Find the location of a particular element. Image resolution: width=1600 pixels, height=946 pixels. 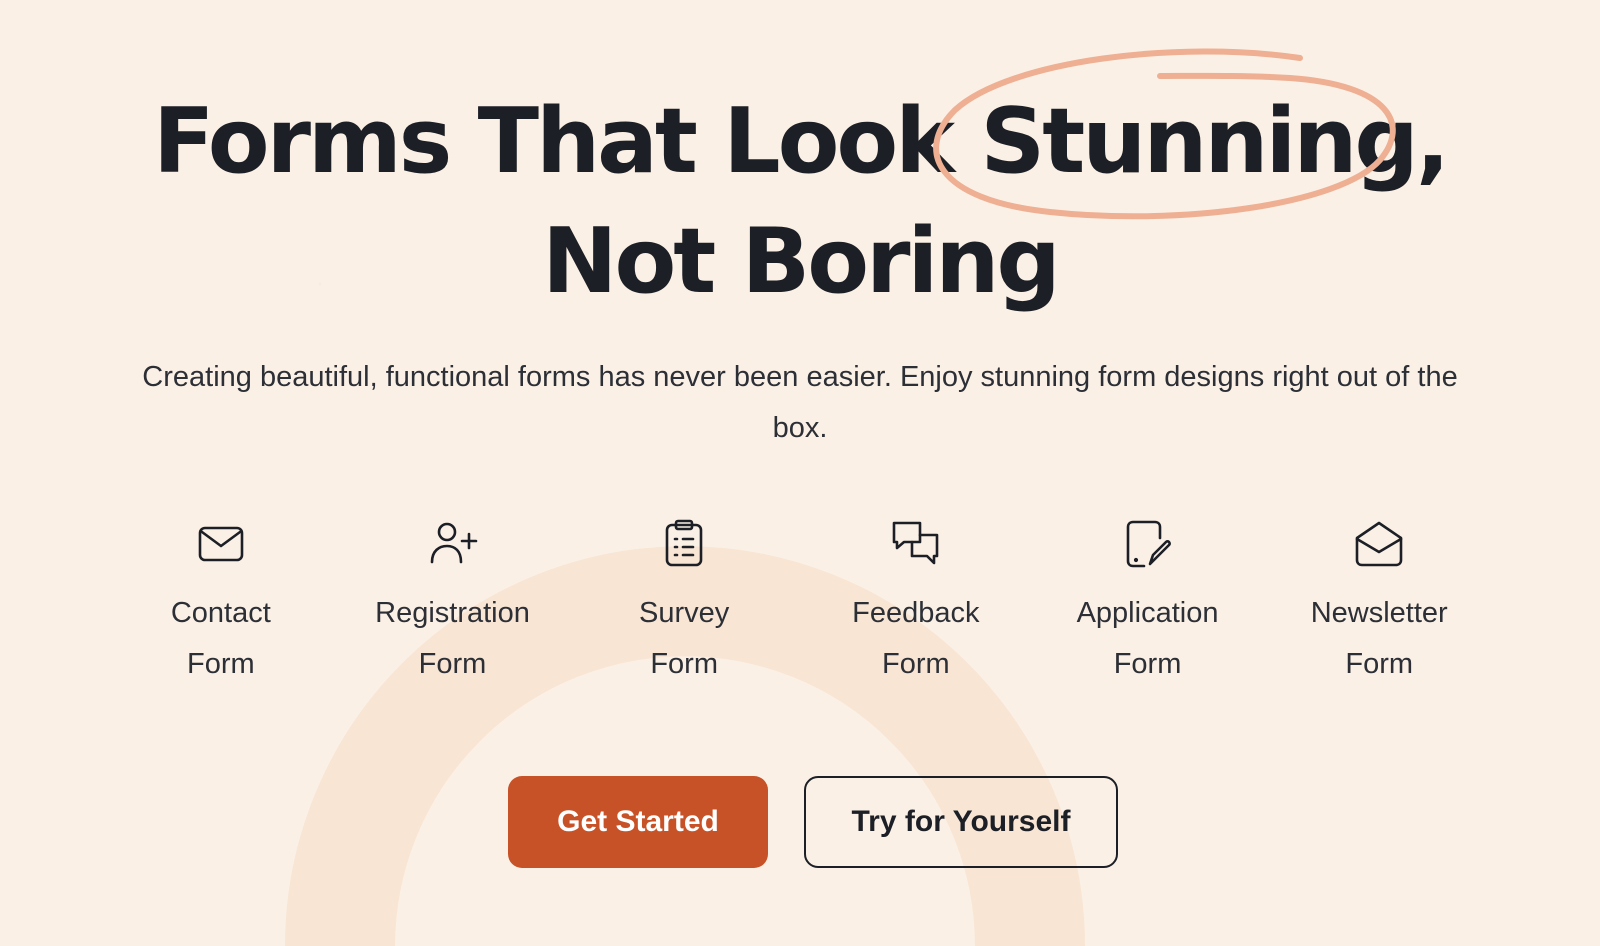

chat-bubbles-icon is located at coordinates (916, 544).